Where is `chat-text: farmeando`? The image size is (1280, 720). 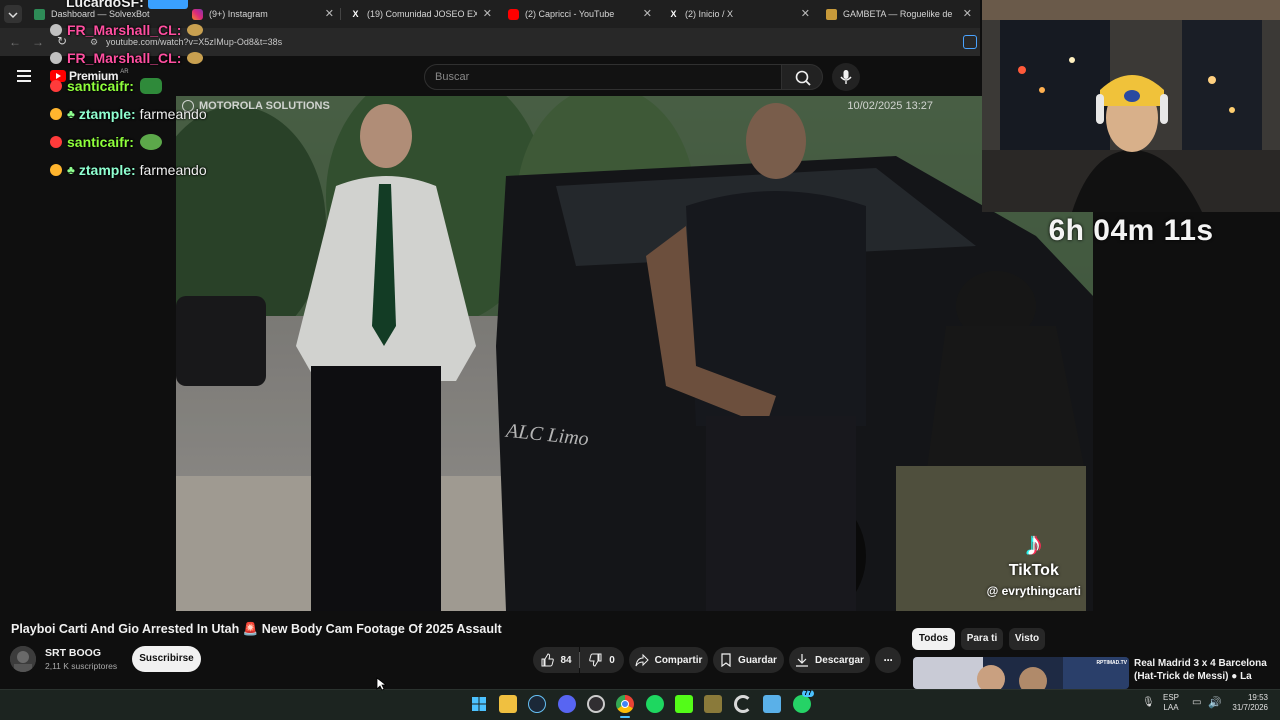
chat-text: farmeando is located at coordinates (173, 170).